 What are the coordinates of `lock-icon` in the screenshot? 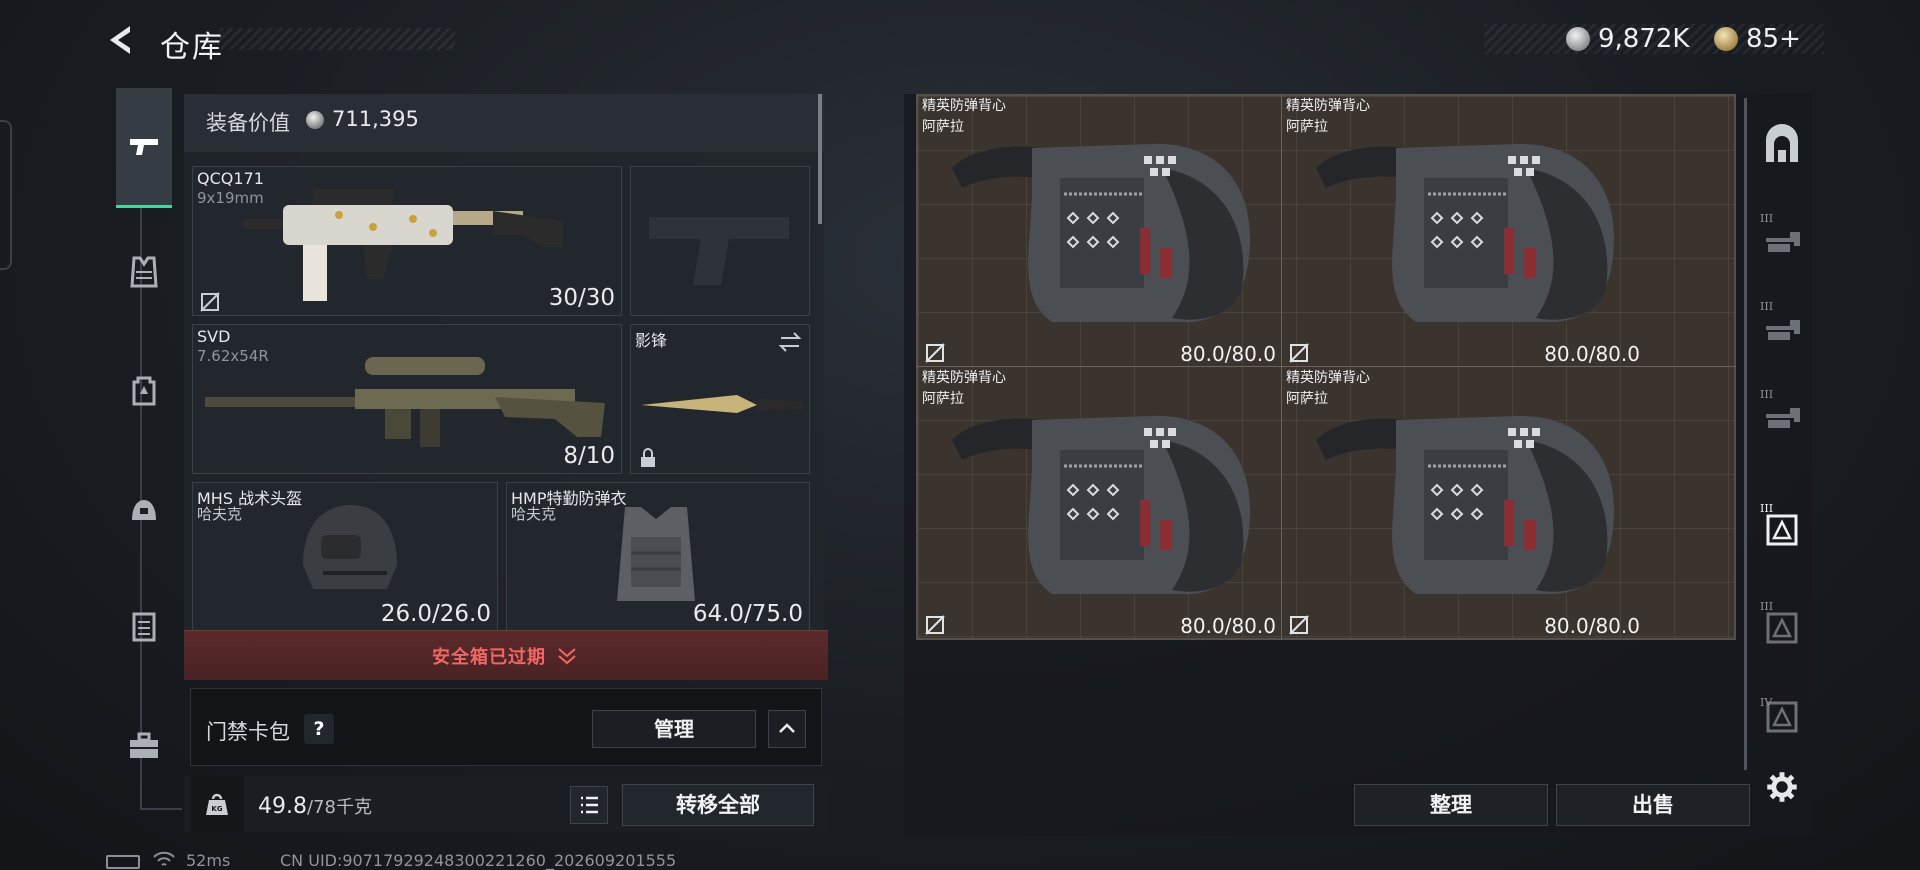 It's located at (648, 457).